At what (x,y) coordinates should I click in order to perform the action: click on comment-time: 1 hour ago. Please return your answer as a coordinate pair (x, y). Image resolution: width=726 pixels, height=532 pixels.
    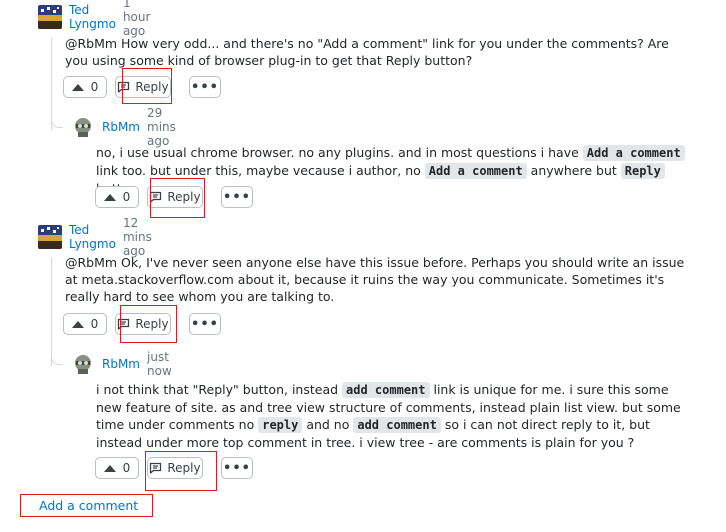
    Looking at the image, I should click on (137, 19).